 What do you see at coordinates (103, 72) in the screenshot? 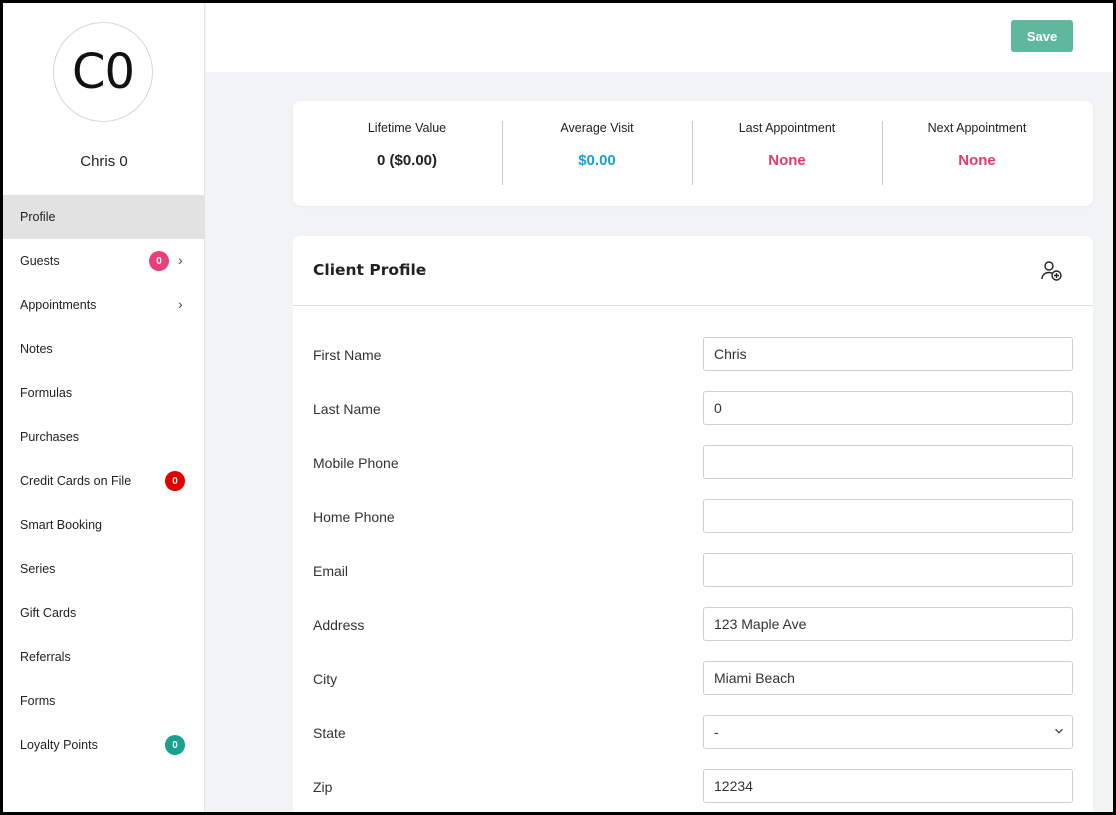
I see `avatar: C0` at bounding box center [103, 72].